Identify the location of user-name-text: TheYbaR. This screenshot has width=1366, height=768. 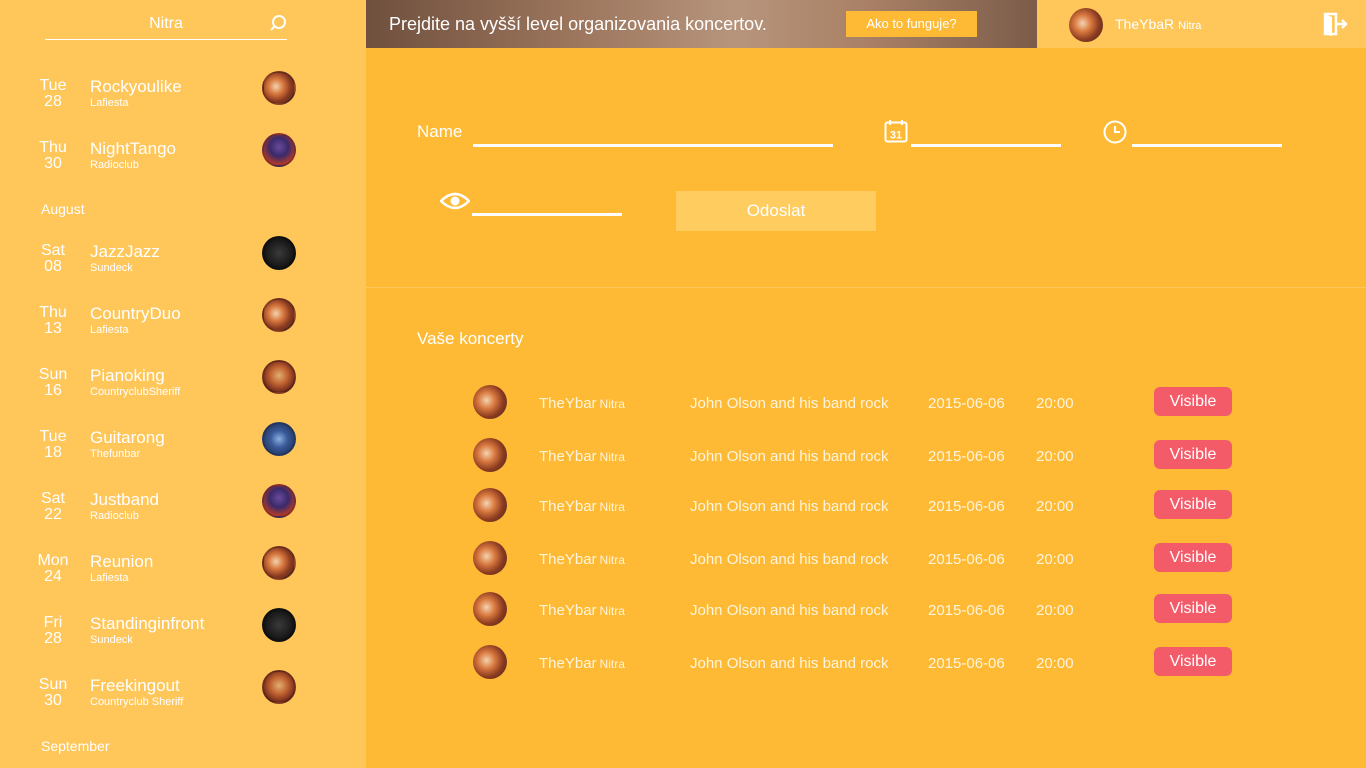
(1145, 24).